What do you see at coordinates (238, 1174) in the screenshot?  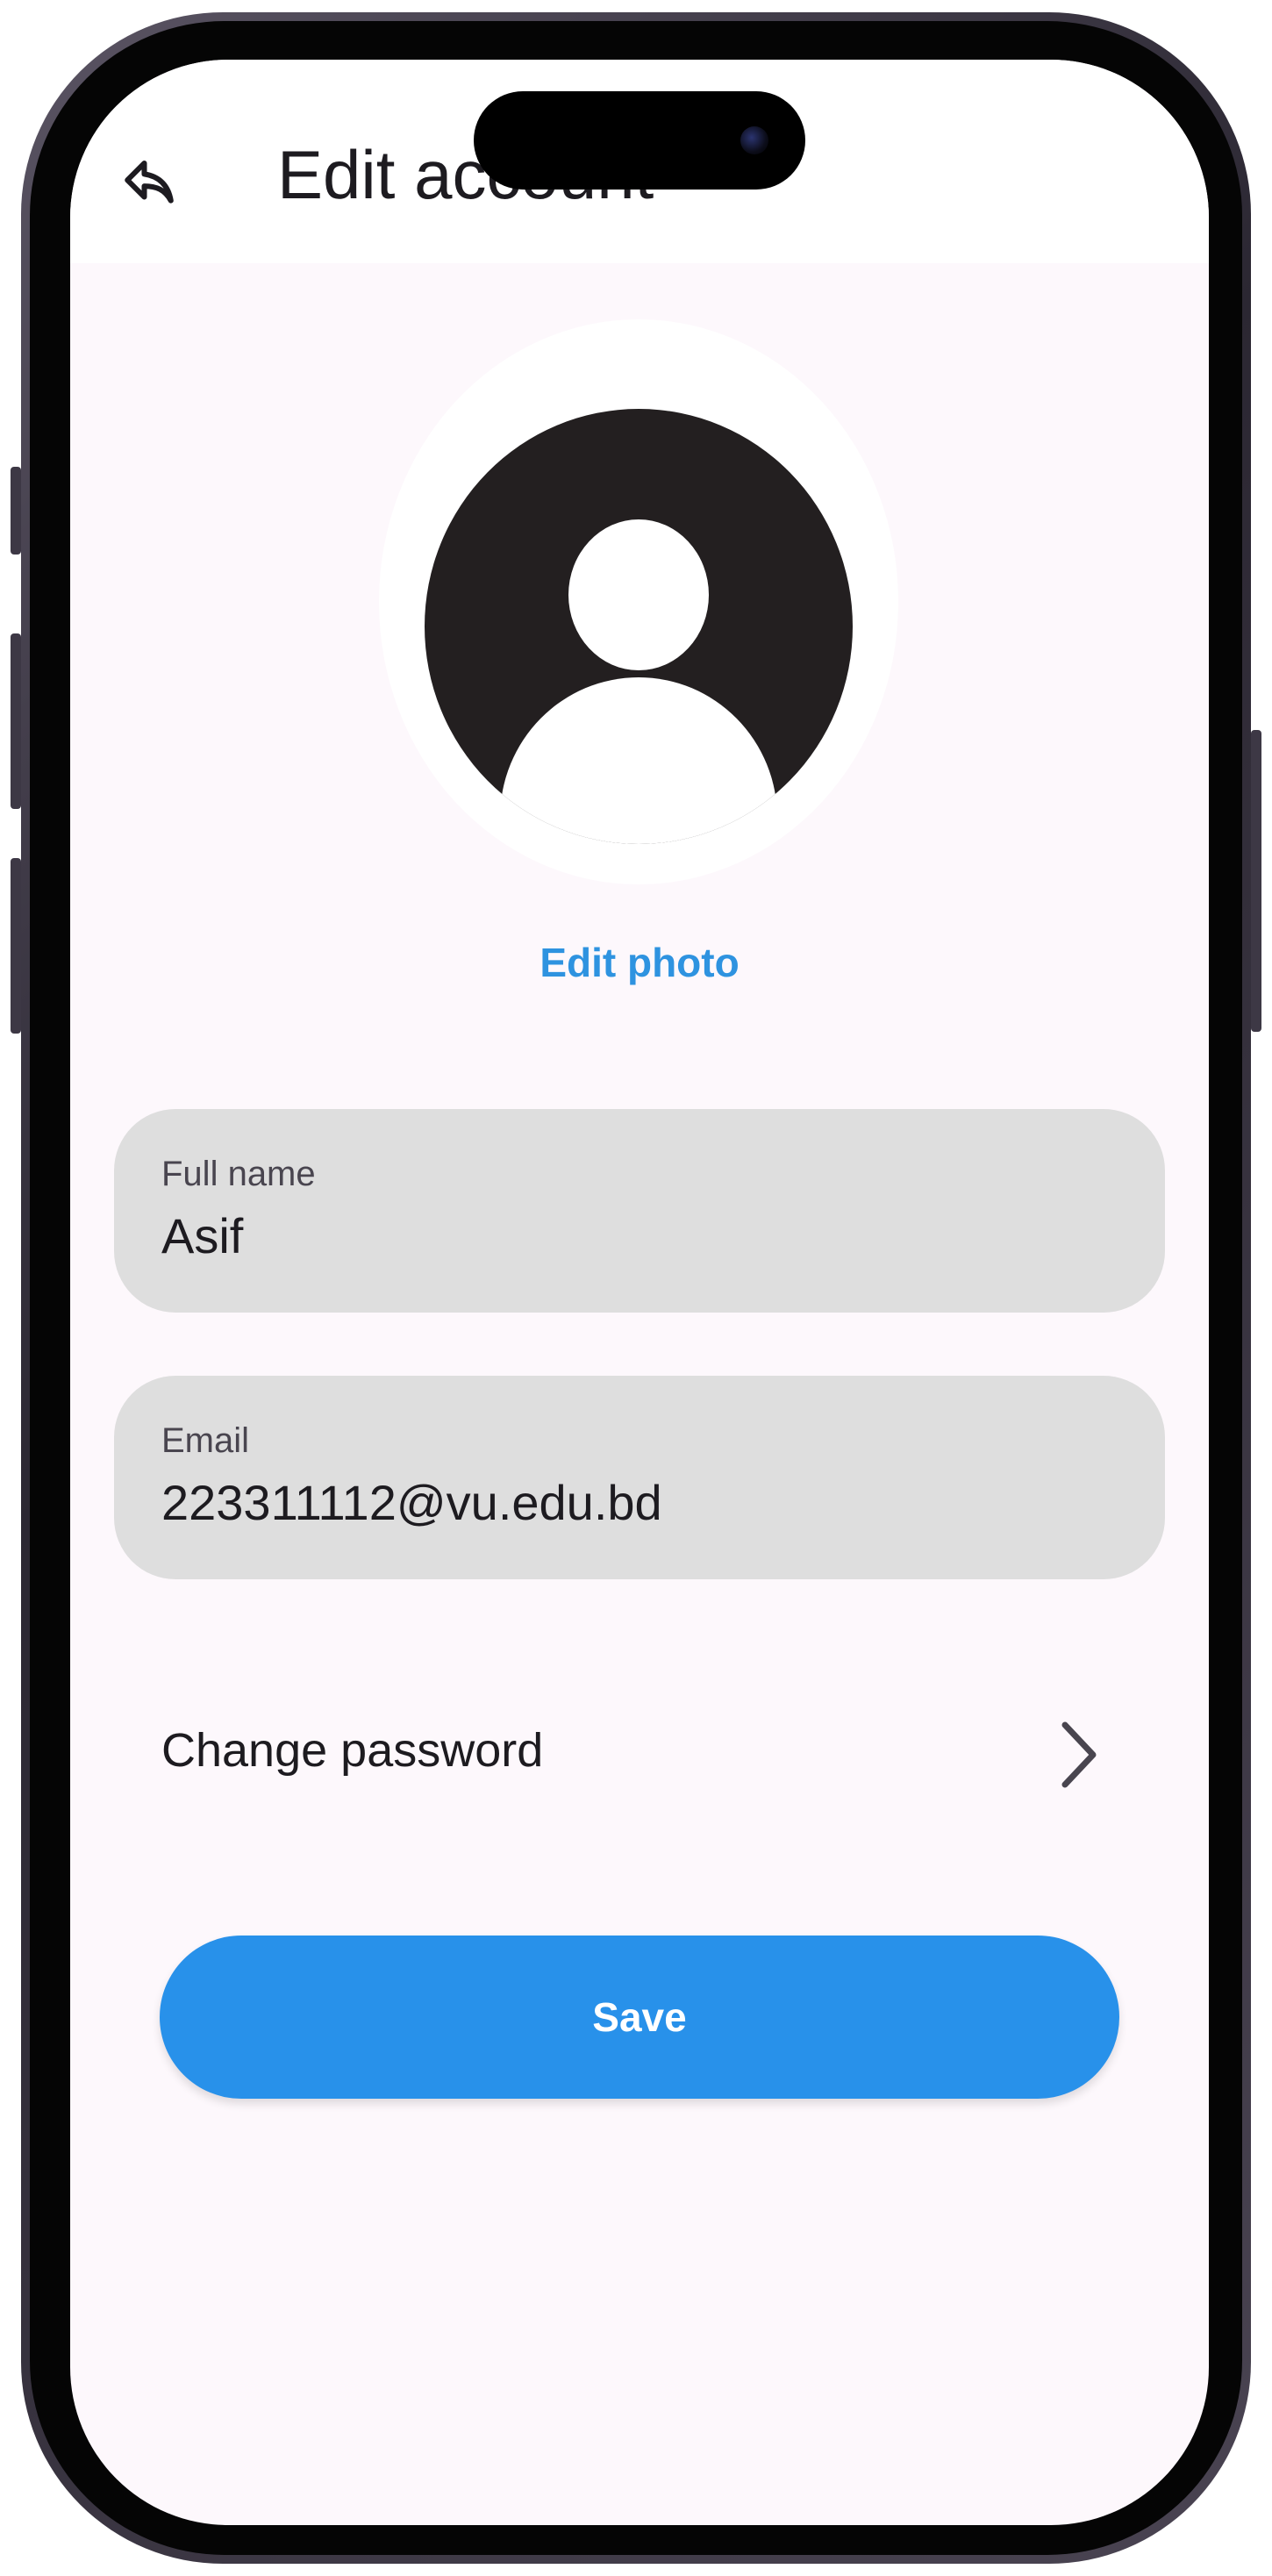 I see `full-name-label: Full name` at bounding box center [238, 1174].